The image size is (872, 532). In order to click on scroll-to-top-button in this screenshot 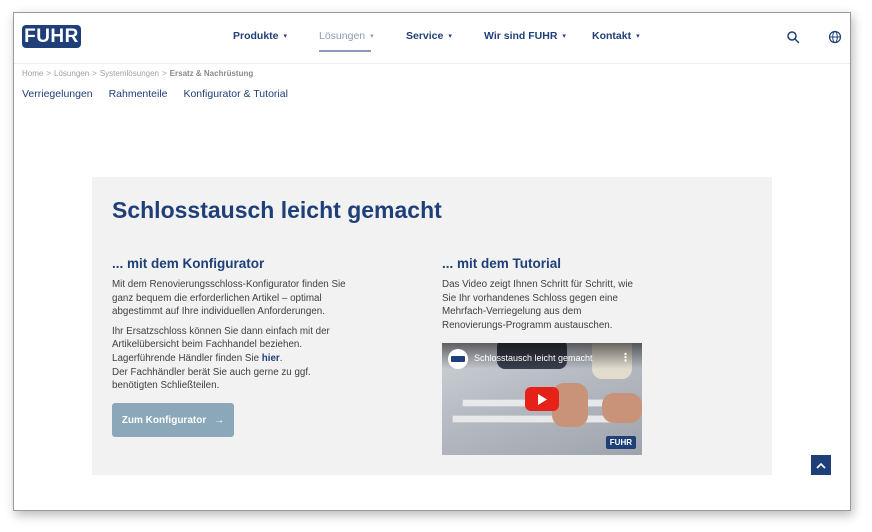, I will do `click(821, 465)`.